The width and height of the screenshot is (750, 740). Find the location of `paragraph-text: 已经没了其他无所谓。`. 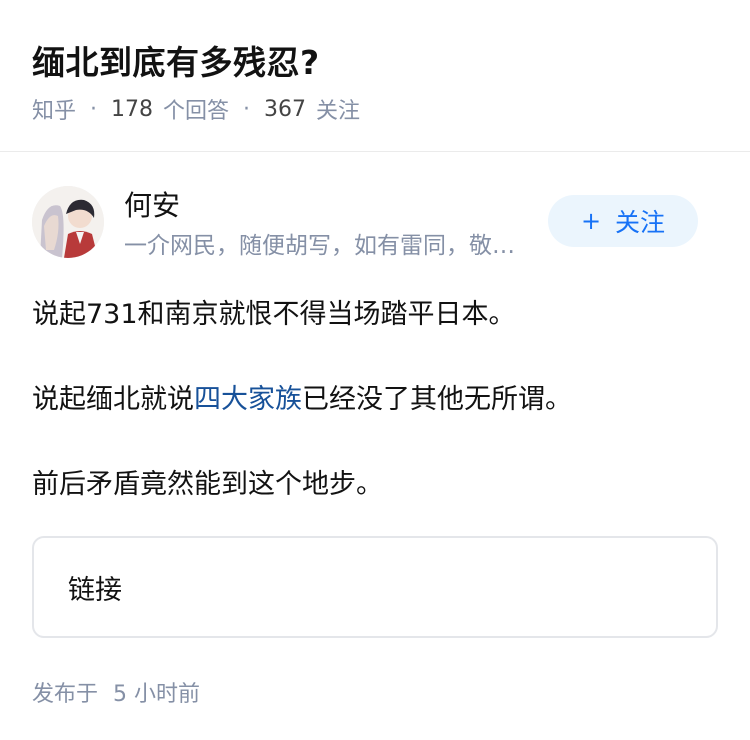

paragraph-text: 已经没了其他无所谓。 is located at coordinates (437, 399).